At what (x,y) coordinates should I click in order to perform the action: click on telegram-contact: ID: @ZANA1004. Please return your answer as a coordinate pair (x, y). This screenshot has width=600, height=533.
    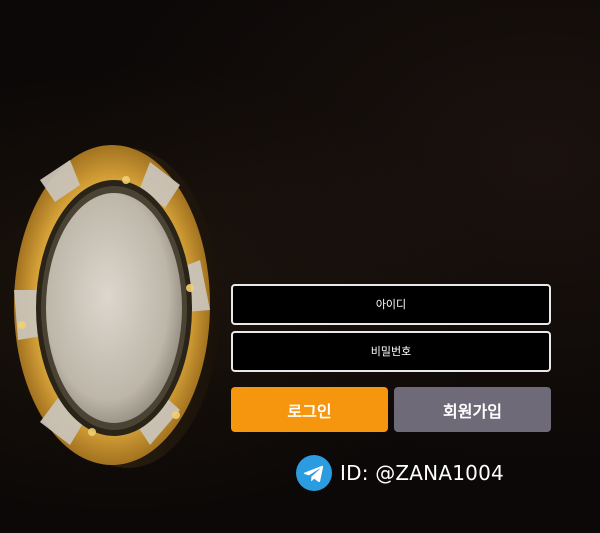
    Looking at the image, I should click on (400, 473).